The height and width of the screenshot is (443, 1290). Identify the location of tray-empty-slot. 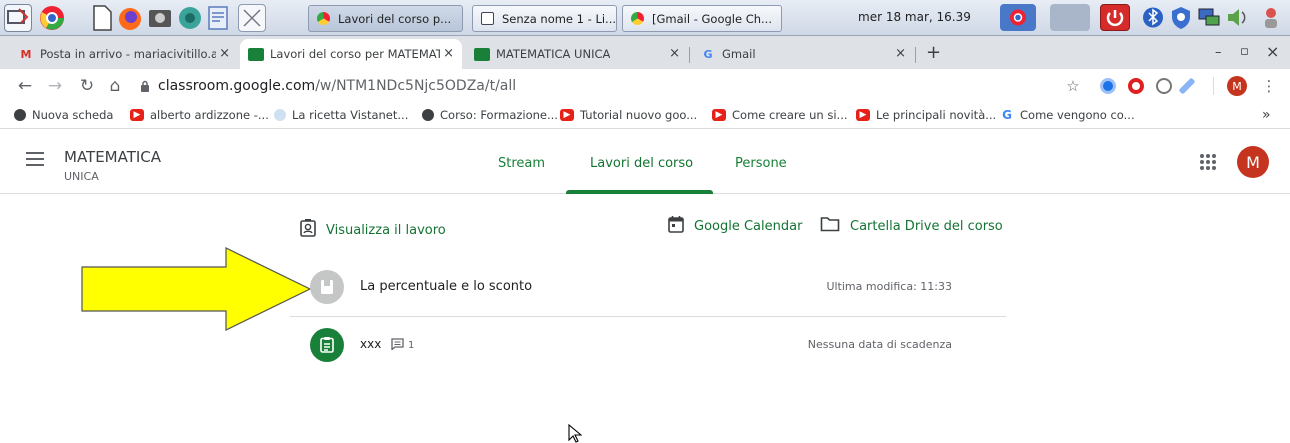
(1070, 17).